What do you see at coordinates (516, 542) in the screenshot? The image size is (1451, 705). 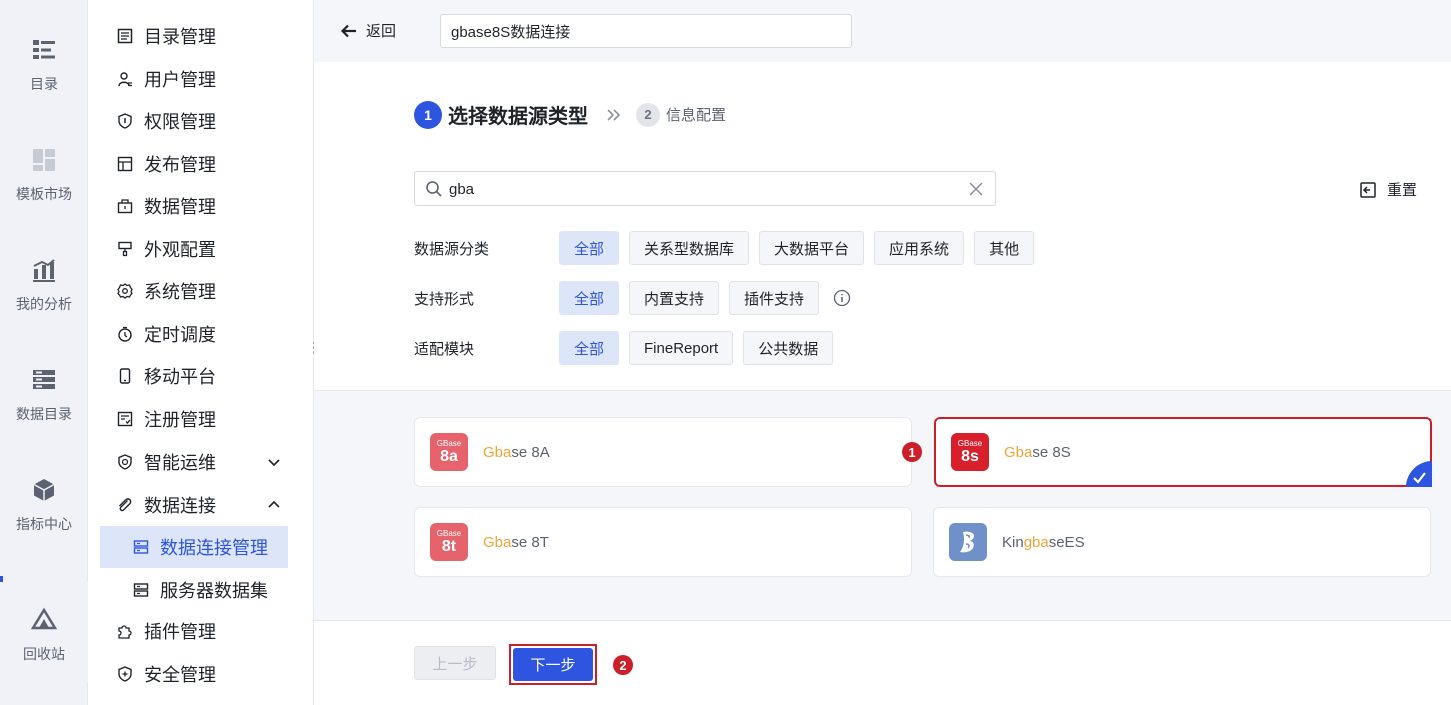 I see `datasource-name: Gbase 8T` at bounding box center [516, 542].